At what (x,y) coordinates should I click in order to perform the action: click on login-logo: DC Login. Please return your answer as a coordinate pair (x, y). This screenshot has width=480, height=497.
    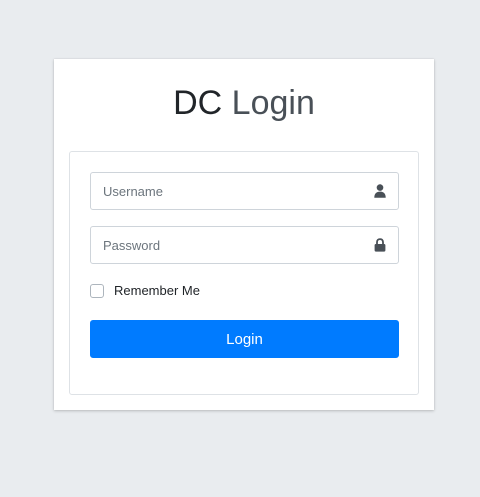
    Looking at the image, I should click on (244, 103).